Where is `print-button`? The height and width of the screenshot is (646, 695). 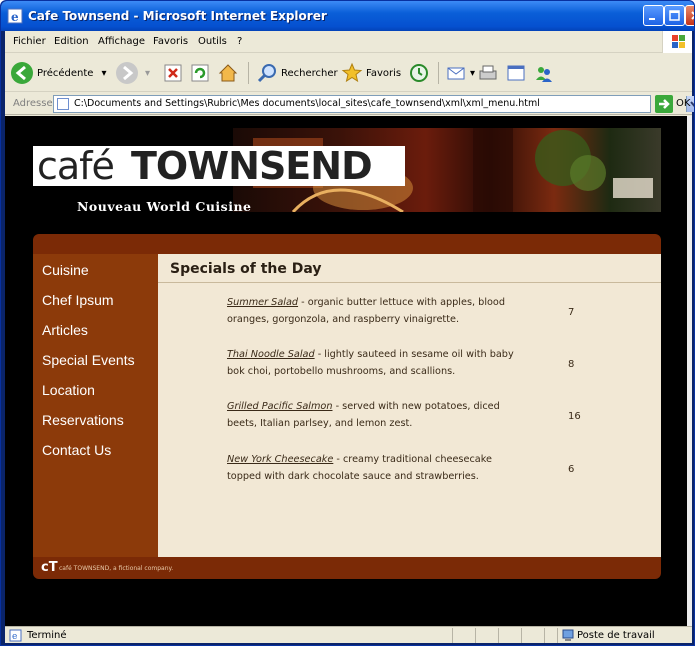
print-button is located at coordinates (488, 73).